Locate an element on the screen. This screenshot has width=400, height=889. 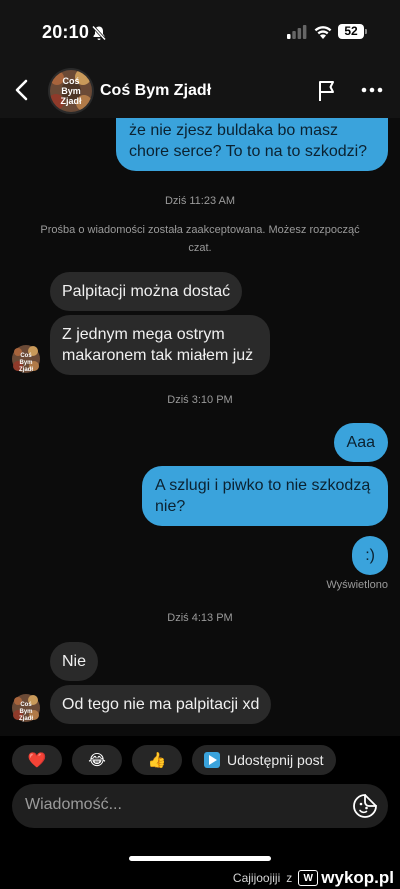
message-text: A szlugi i piwko to nie szkodzą nie? is located at coordinates (263, 496).